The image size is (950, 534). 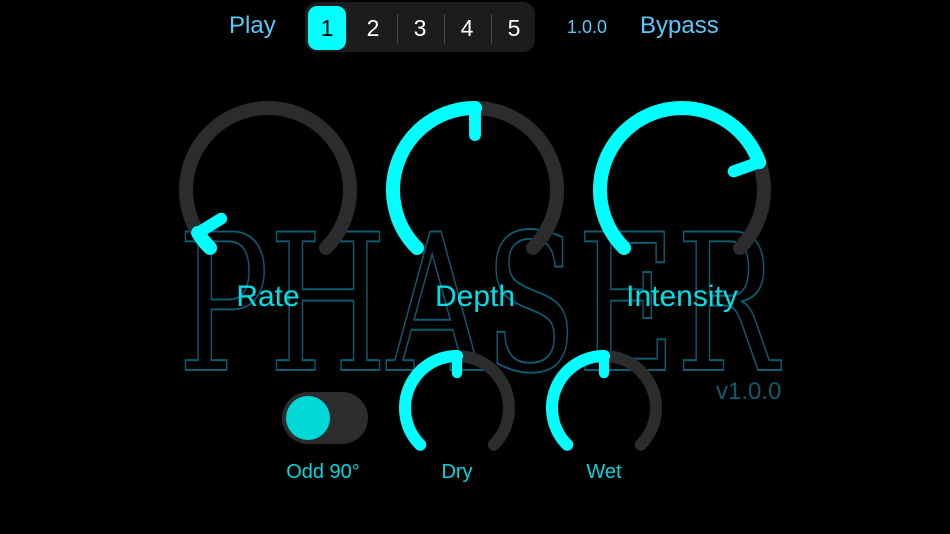 I want to click on intensity-knob, so click(x=682, y=178).